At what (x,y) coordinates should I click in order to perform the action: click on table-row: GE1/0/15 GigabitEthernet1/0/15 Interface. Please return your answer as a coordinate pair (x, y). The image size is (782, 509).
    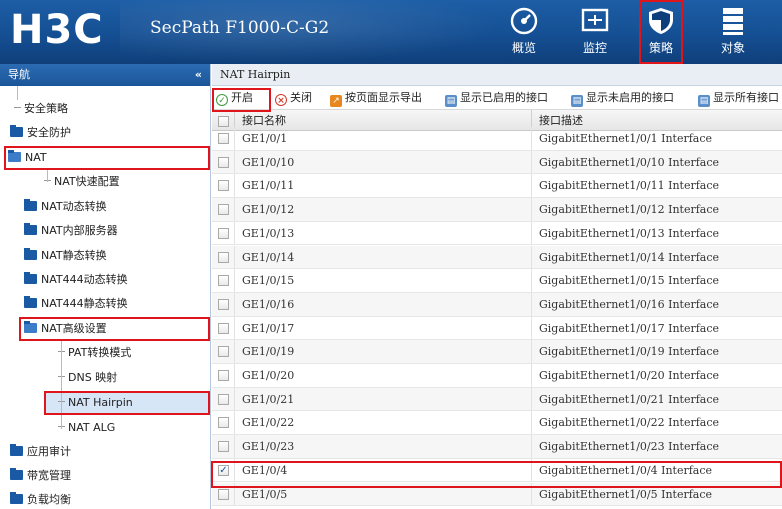
    Looking at the image, I should click on (497, 281).